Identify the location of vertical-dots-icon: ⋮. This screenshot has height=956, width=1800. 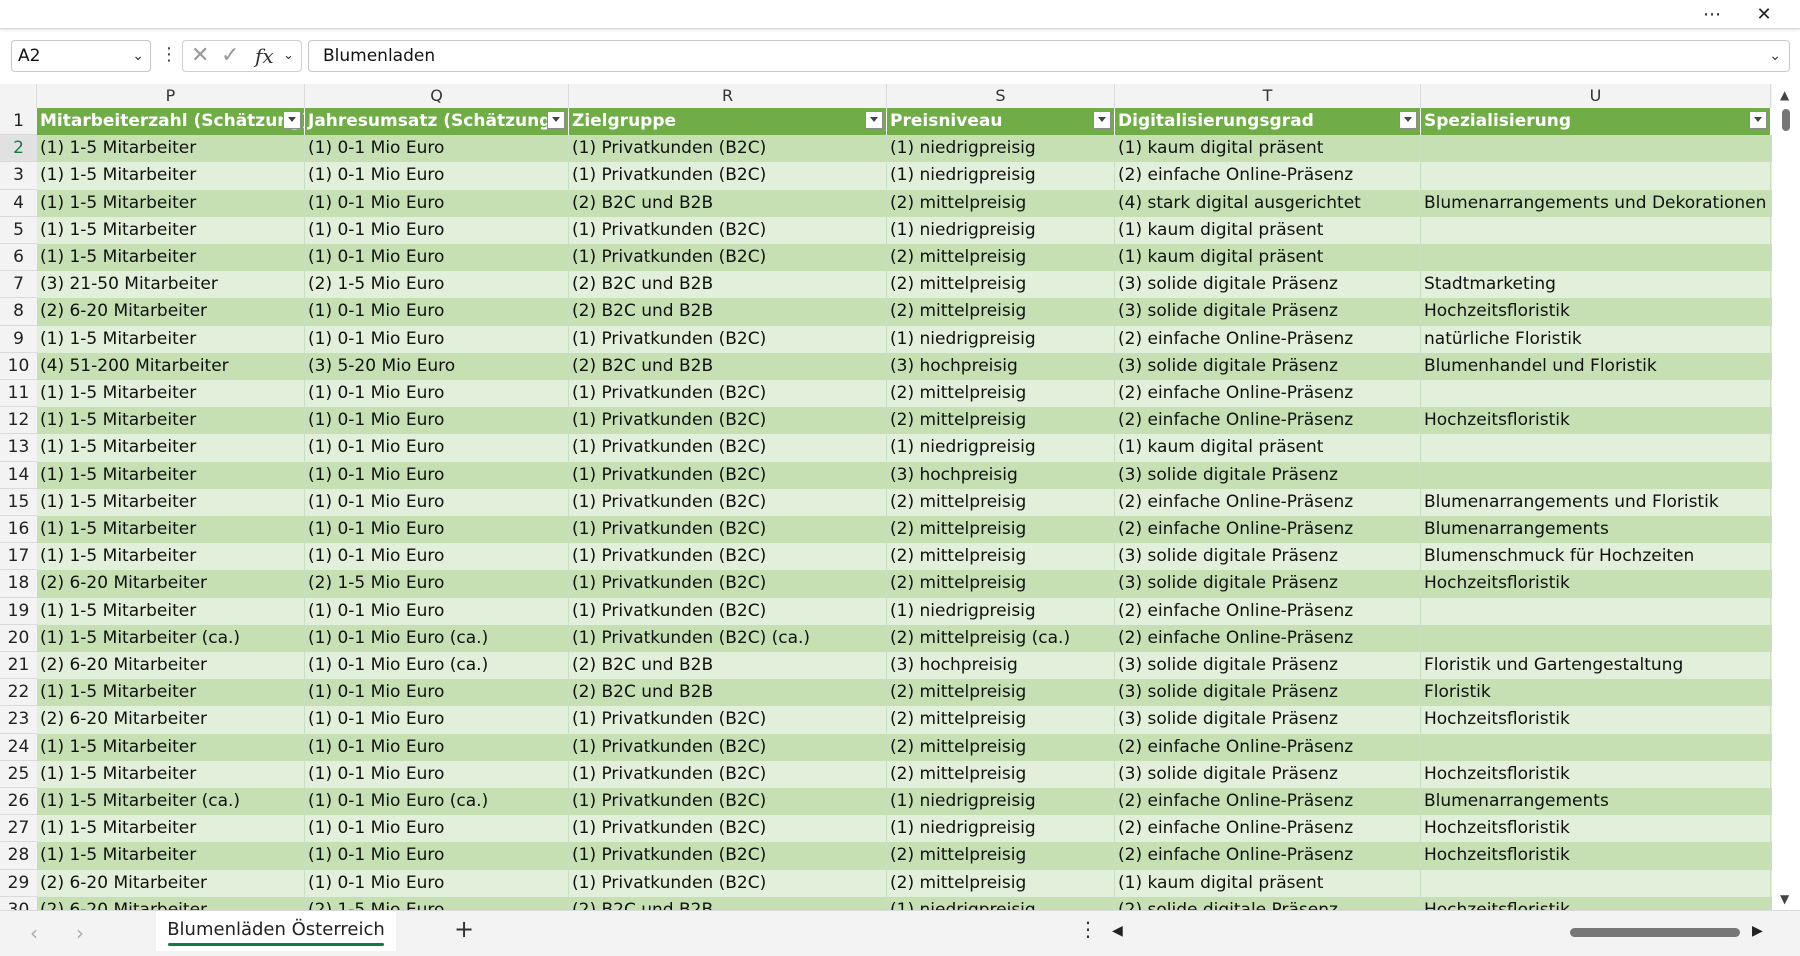
(169, 56).